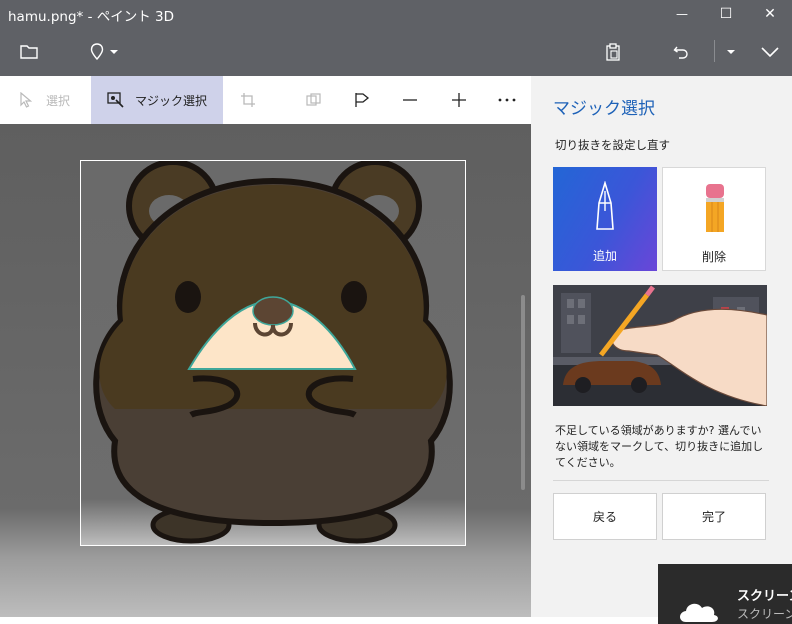 The height and width of the screenshot is (624, 792). Describe the element at coordinates (57, 100) in the screenshot. I see `select-tool-label: 選択` at that location.